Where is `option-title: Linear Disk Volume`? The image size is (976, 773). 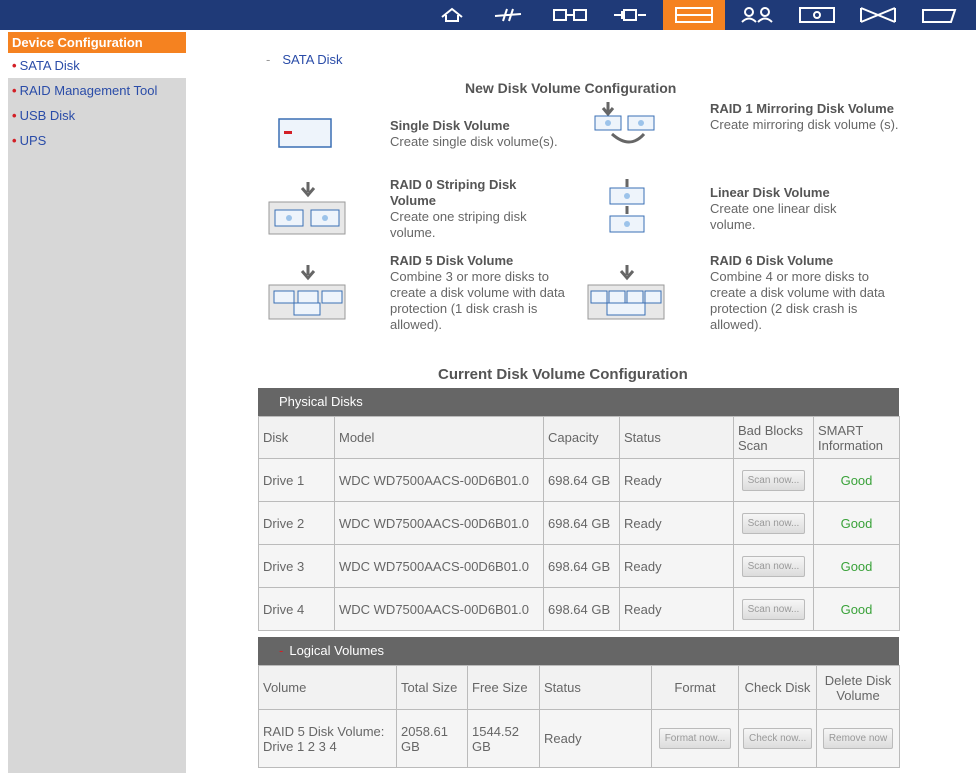
option-title: Linear Disk Volume is located at coordinates (770, 192).